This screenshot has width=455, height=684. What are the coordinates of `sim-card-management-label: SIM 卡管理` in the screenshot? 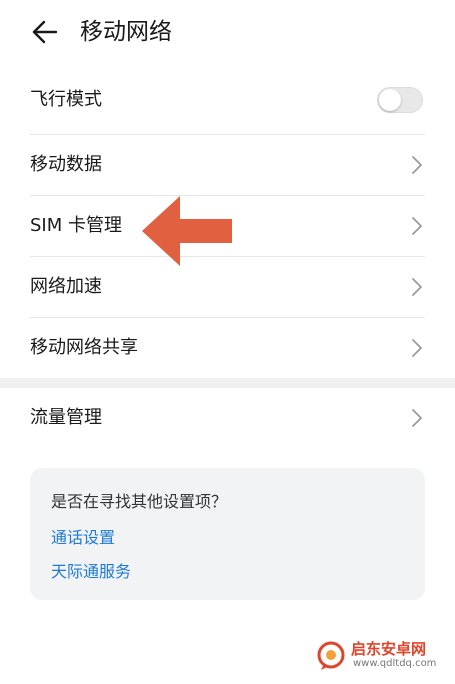 It's located at (76, 225).